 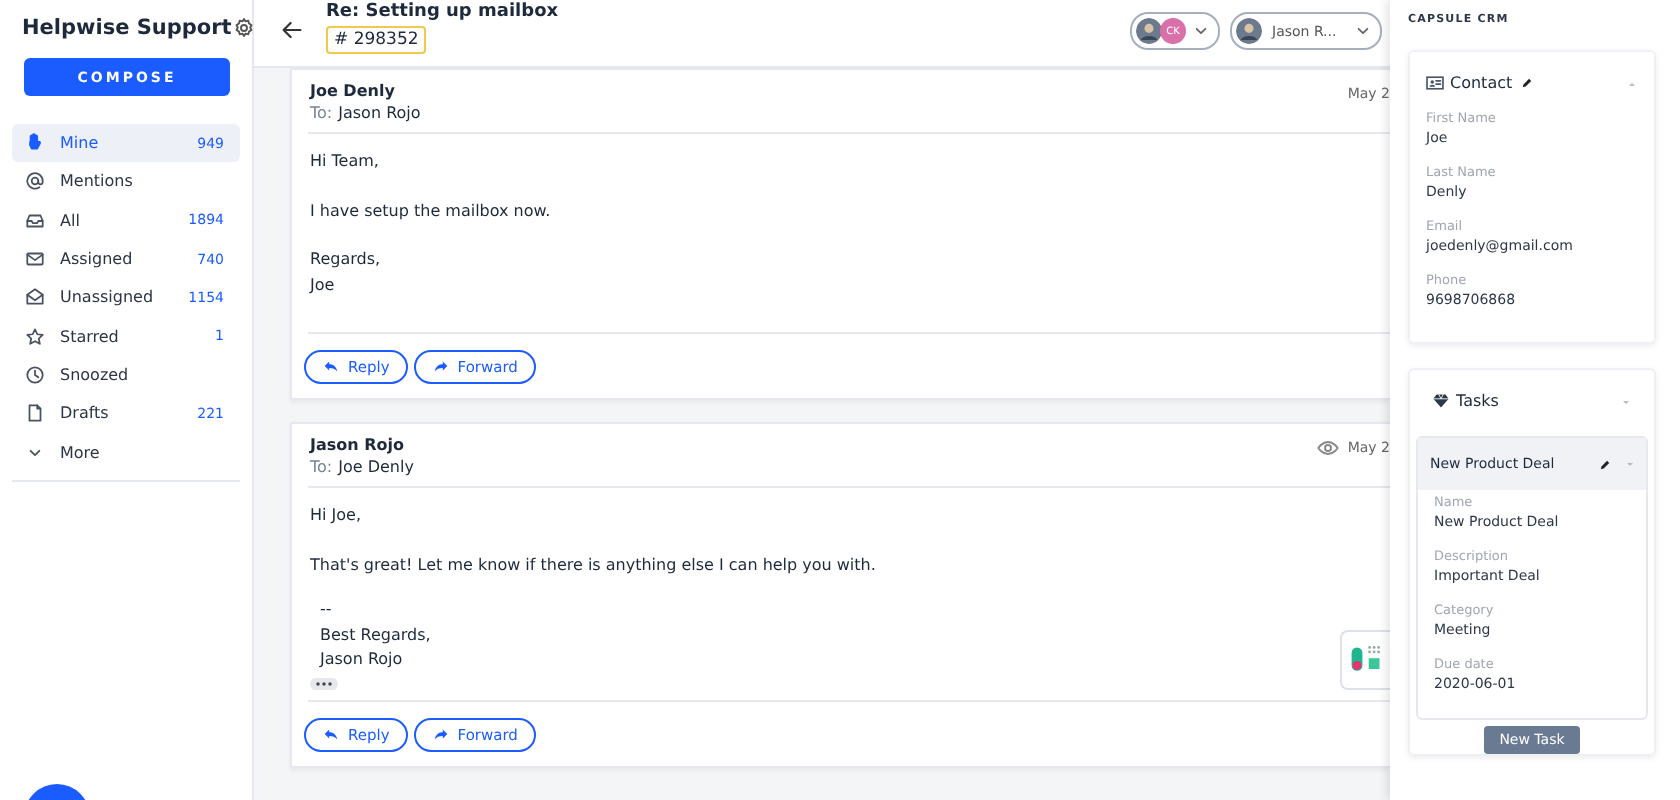 I want to click on item-label: All, so click(x=71, y=220).